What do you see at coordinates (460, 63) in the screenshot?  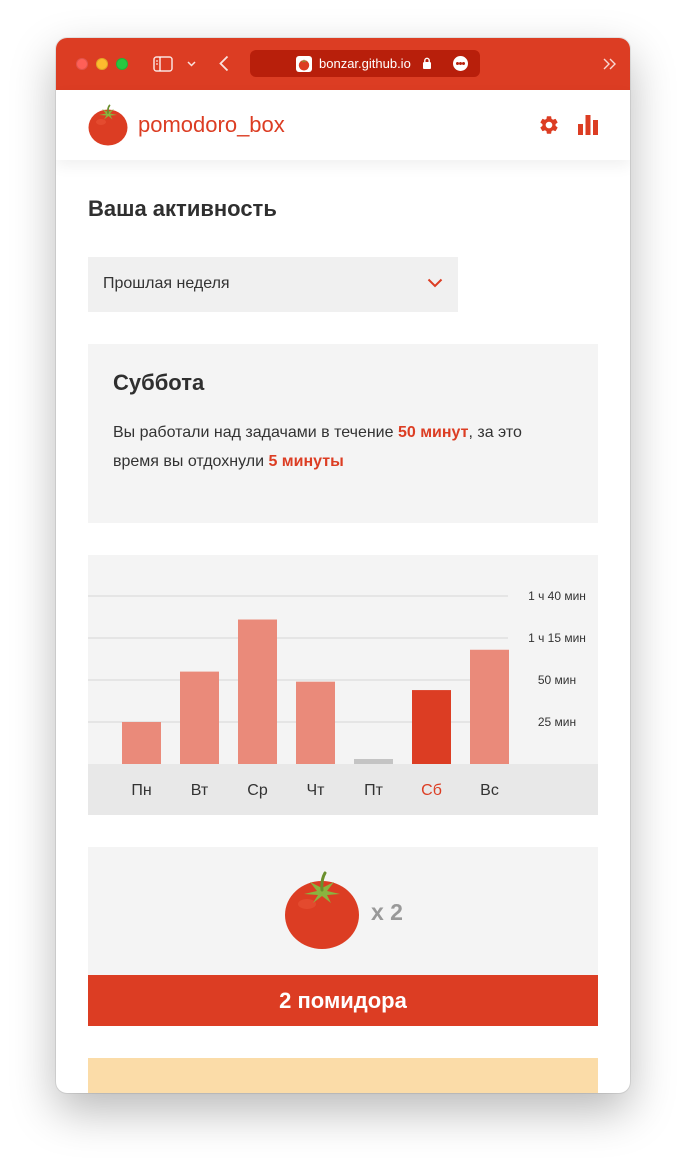 I see `page-menu-icon` at bounding box center [460, 63].